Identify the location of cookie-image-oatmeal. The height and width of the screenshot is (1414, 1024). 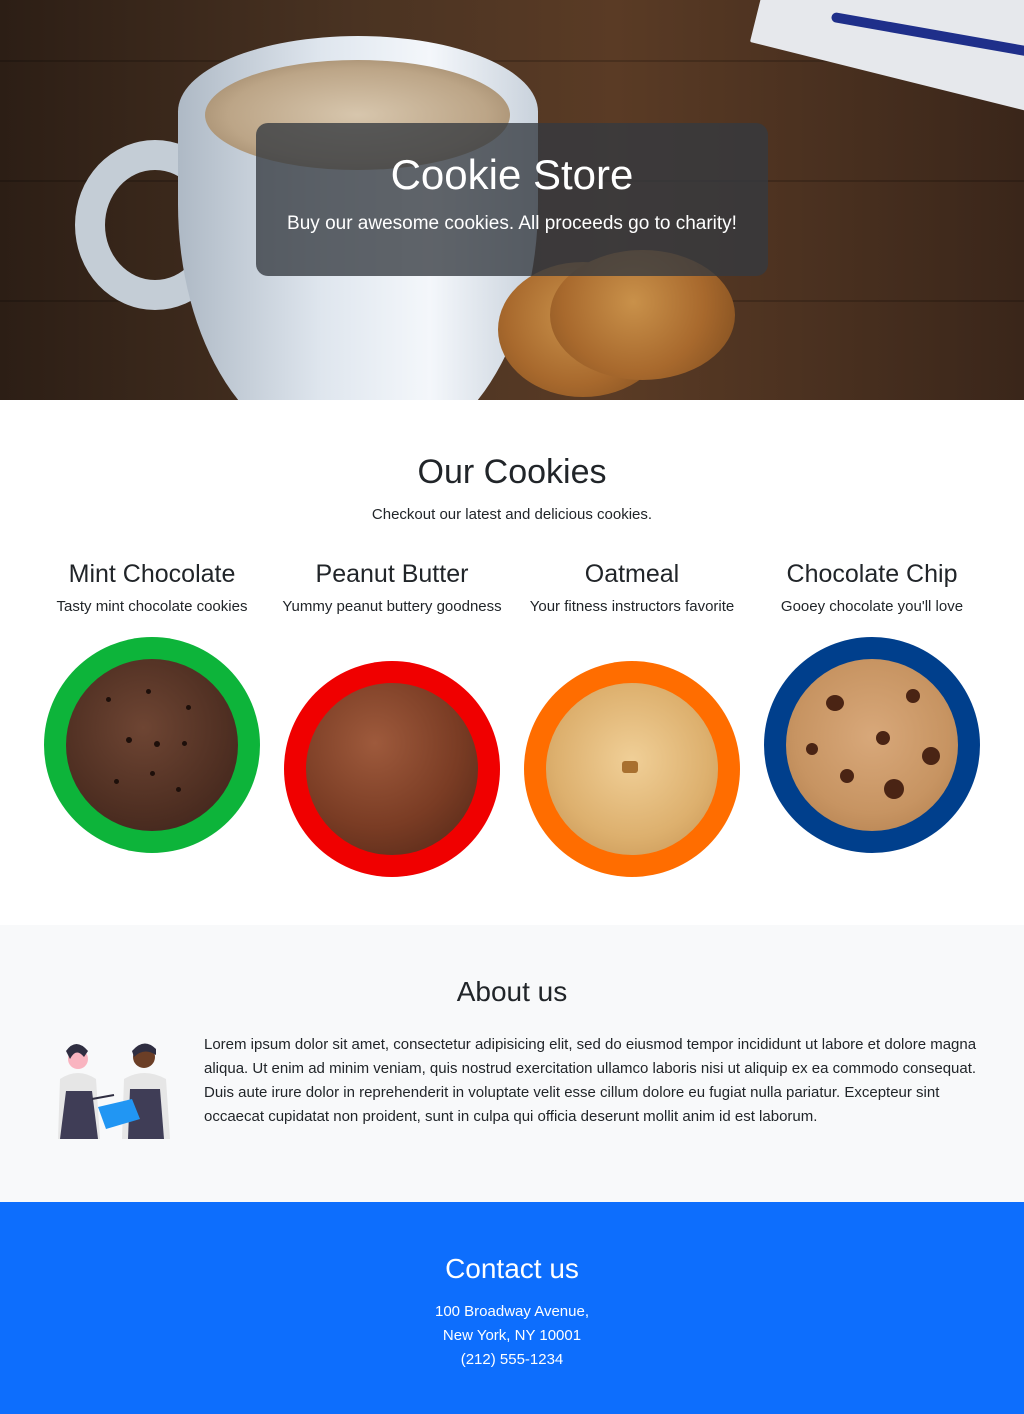
(632, 769).